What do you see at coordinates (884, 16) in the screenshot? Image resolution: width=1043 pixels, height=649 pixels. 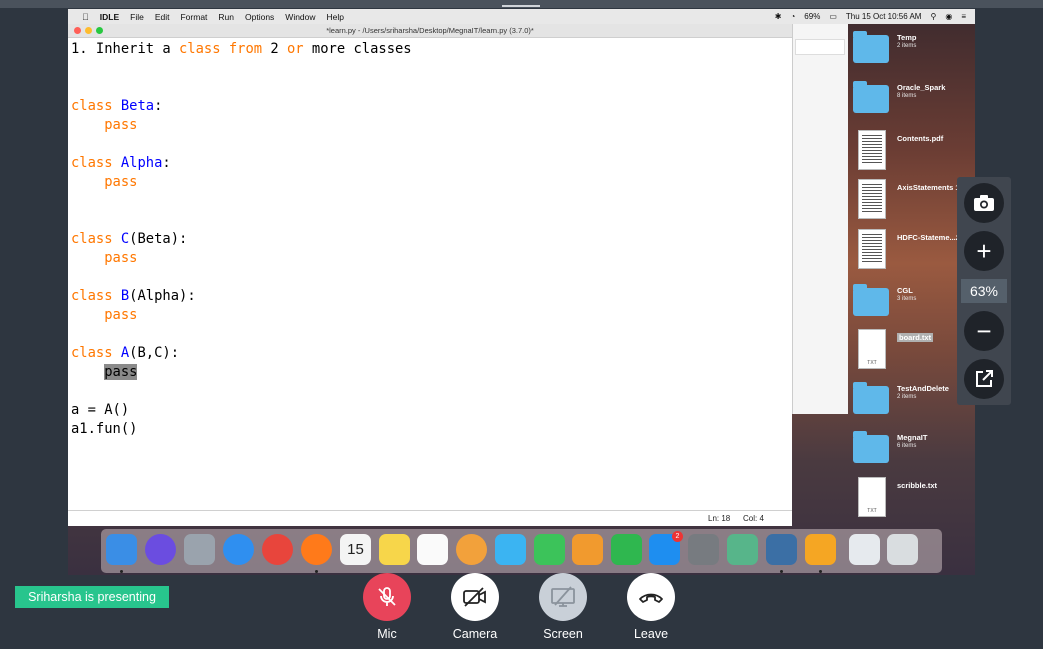 I see `clock: Thu 15 Oct 10:56 AM` at bounding box center [884, 16].